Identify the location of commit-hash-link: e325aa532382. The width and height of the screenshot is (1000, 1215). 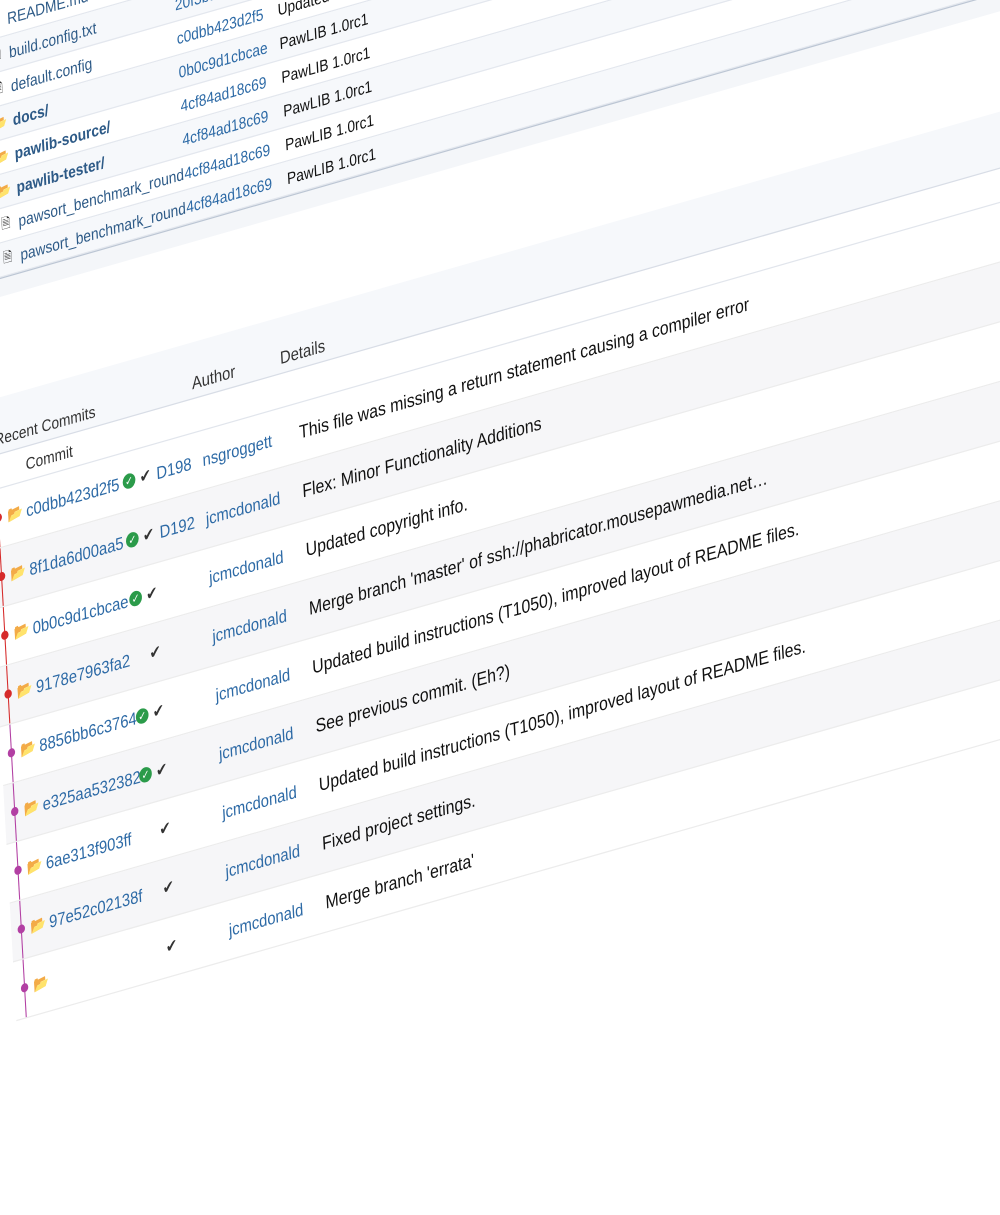
(91, 790).